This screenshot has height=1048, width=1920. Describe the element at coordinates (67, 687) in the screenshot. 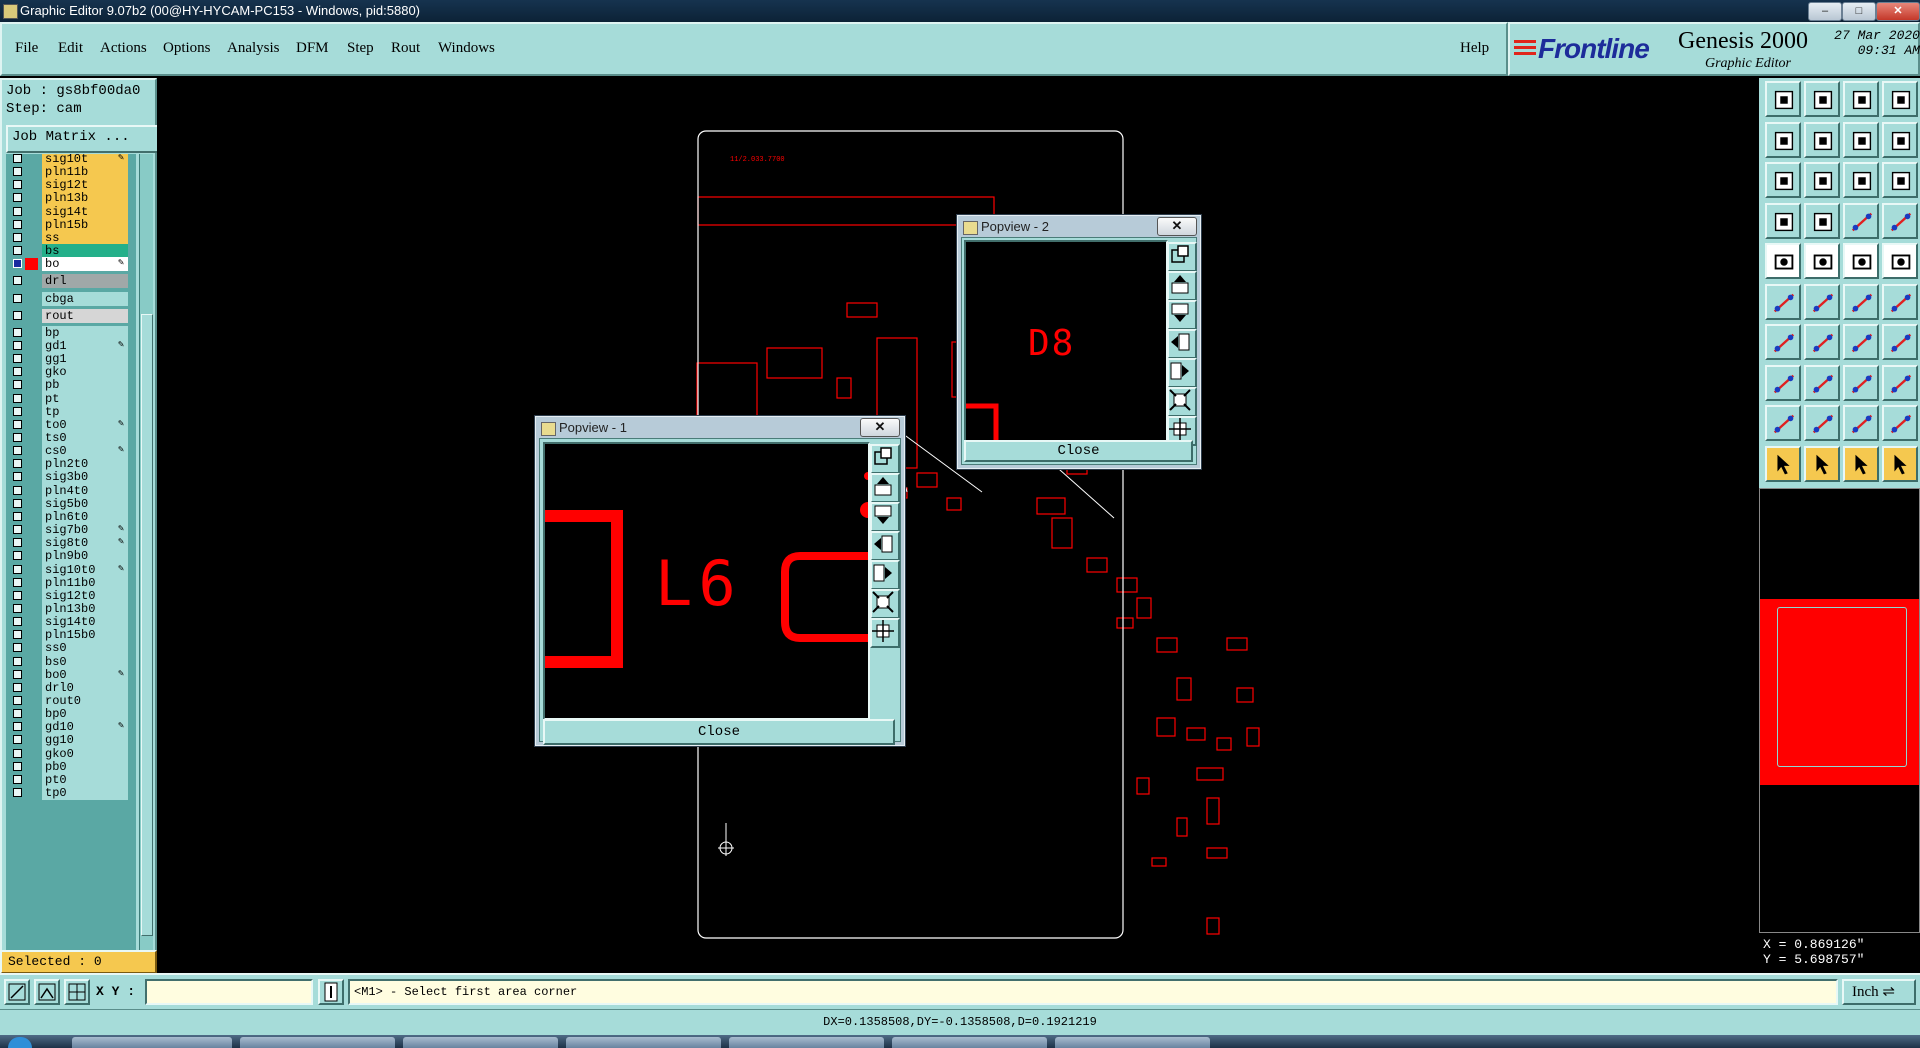

I see `layer-row: drl0` at that location.